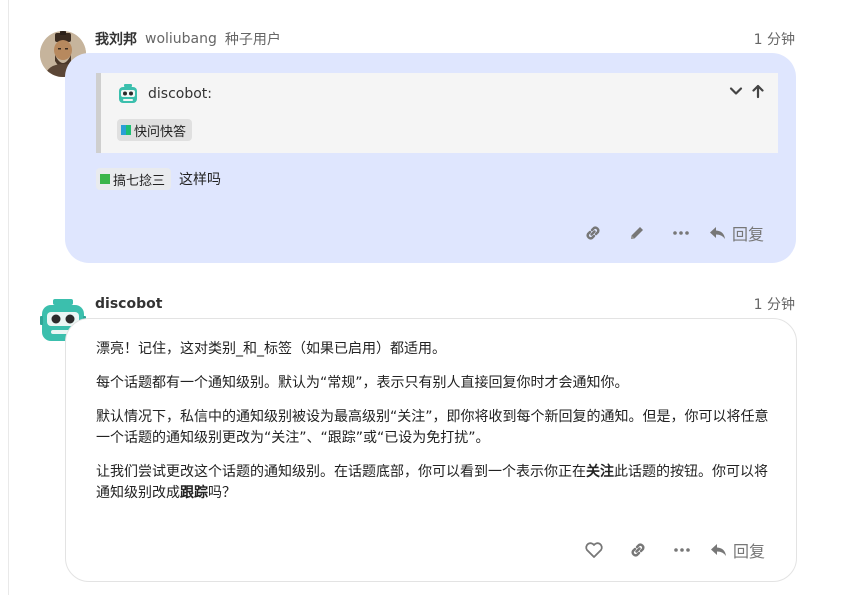 Image resolution: width=859 pixels, height=595 pixels. I want to click on like-heart-icon, so click(594, 550).